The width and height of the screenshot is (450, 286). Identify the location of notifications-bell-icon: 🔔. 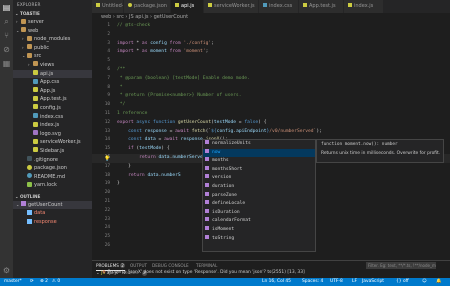
(438, 282).